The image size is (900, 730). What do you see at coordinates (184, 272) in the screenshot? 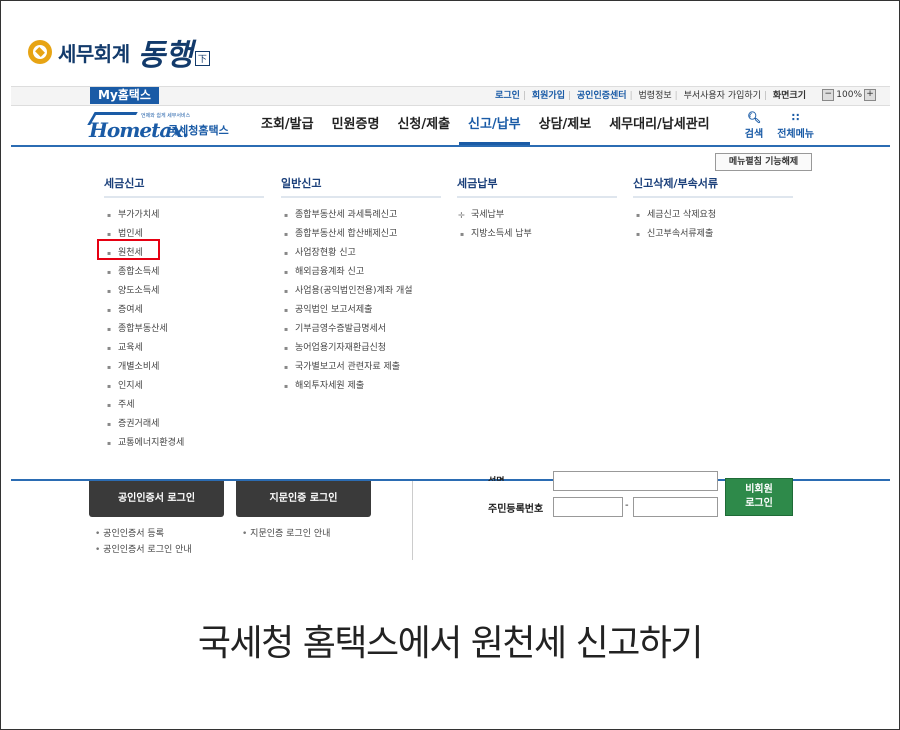
I see `menu-link-income-tax: 종합소득세` at bounding box center [184, 272].